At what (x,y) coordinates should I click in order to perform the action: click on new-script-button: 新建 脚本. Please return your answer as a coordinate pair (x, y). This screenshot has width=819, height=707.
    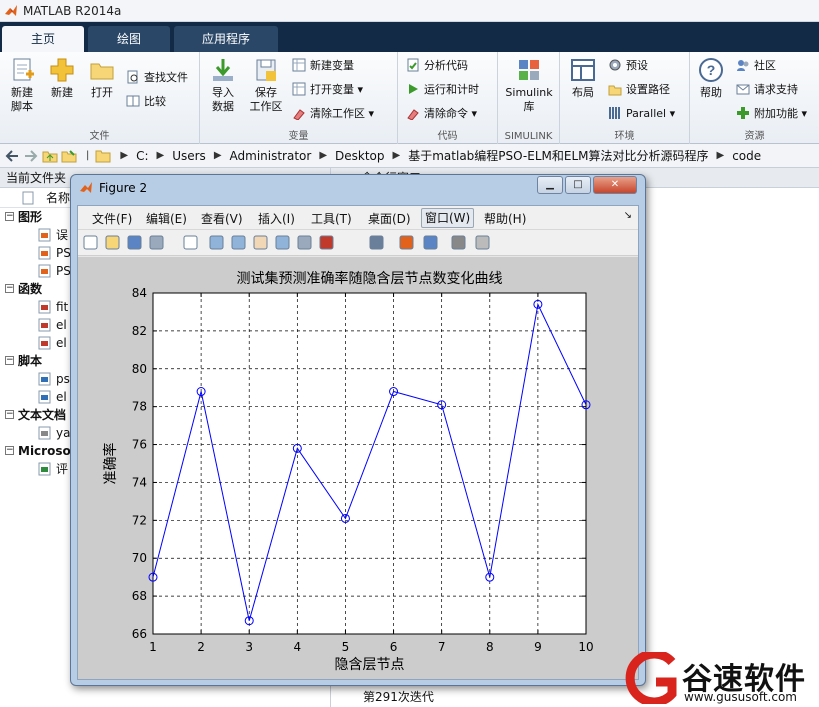
    Looking at the image, I should click on (22, 85).